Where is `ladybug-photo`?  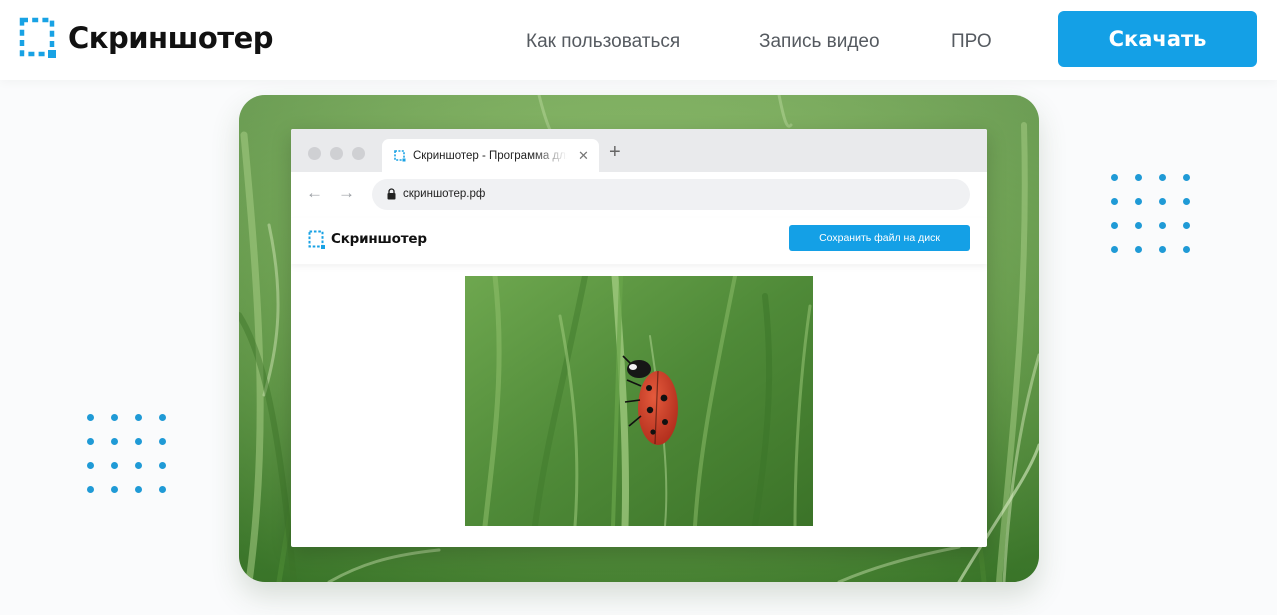
ladybug-photo is located at coordinates (639, 401).